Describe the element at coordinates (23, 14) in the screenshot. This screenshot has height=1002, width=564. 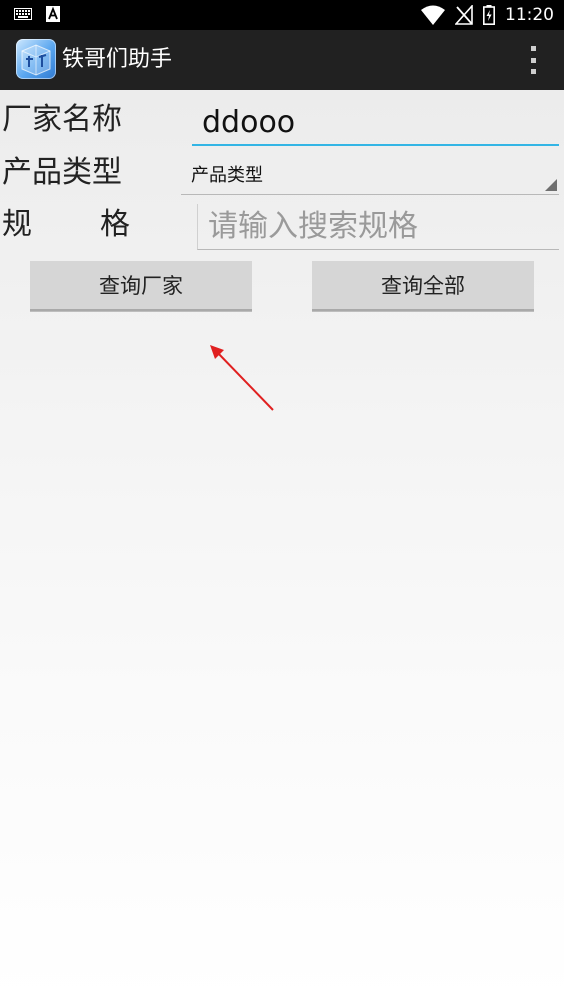
I see `keyboard-icon` at that location.